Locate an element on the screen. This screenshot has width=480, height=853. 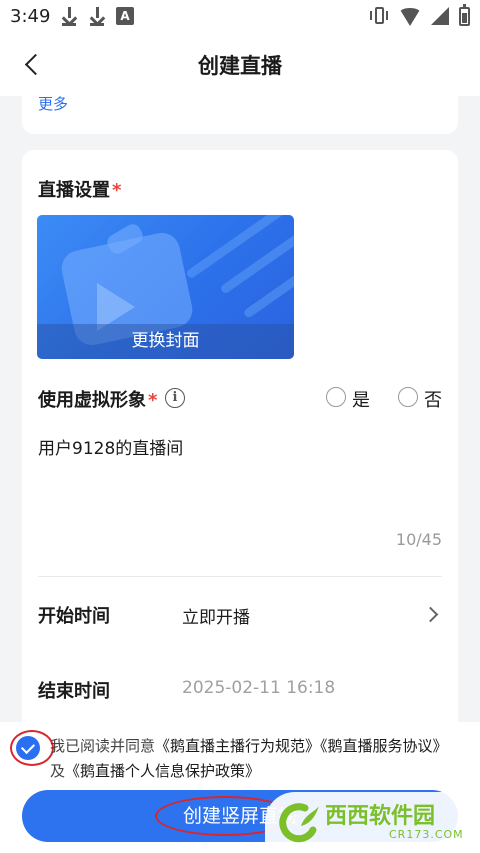
watermark-domain: CR173.COM is located at coordinates (426, 834).